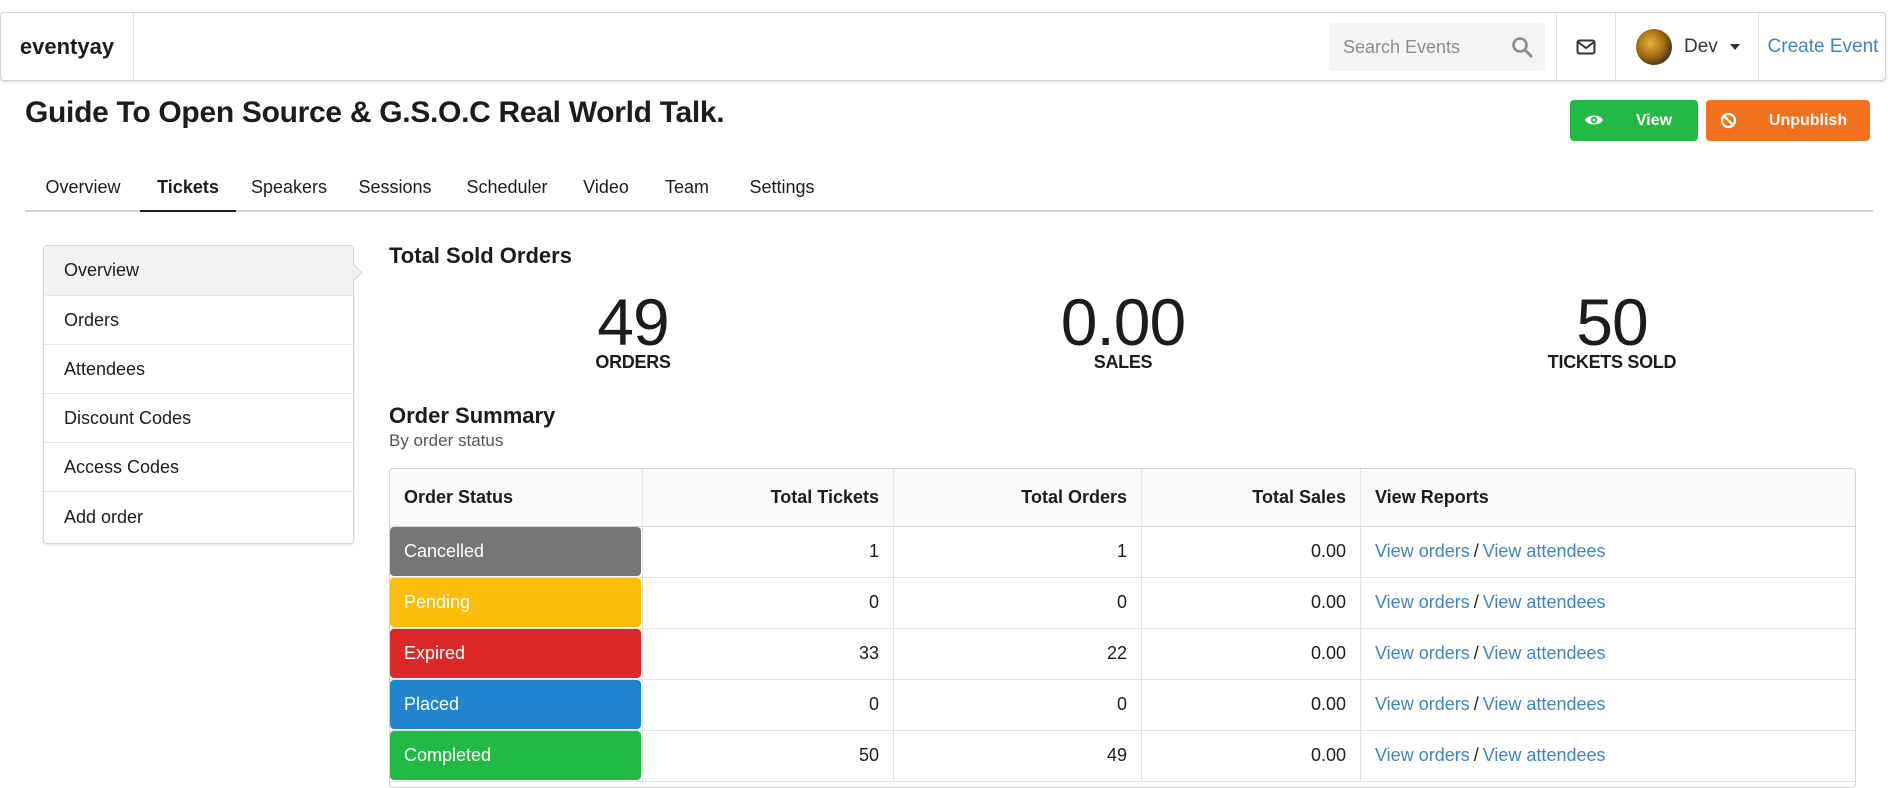 The height and width of the screenshot is (788, 1888). Describe the element at coordinates (1017, 755) in the screenshot. I see `cell-total-orders: 49` at that location.